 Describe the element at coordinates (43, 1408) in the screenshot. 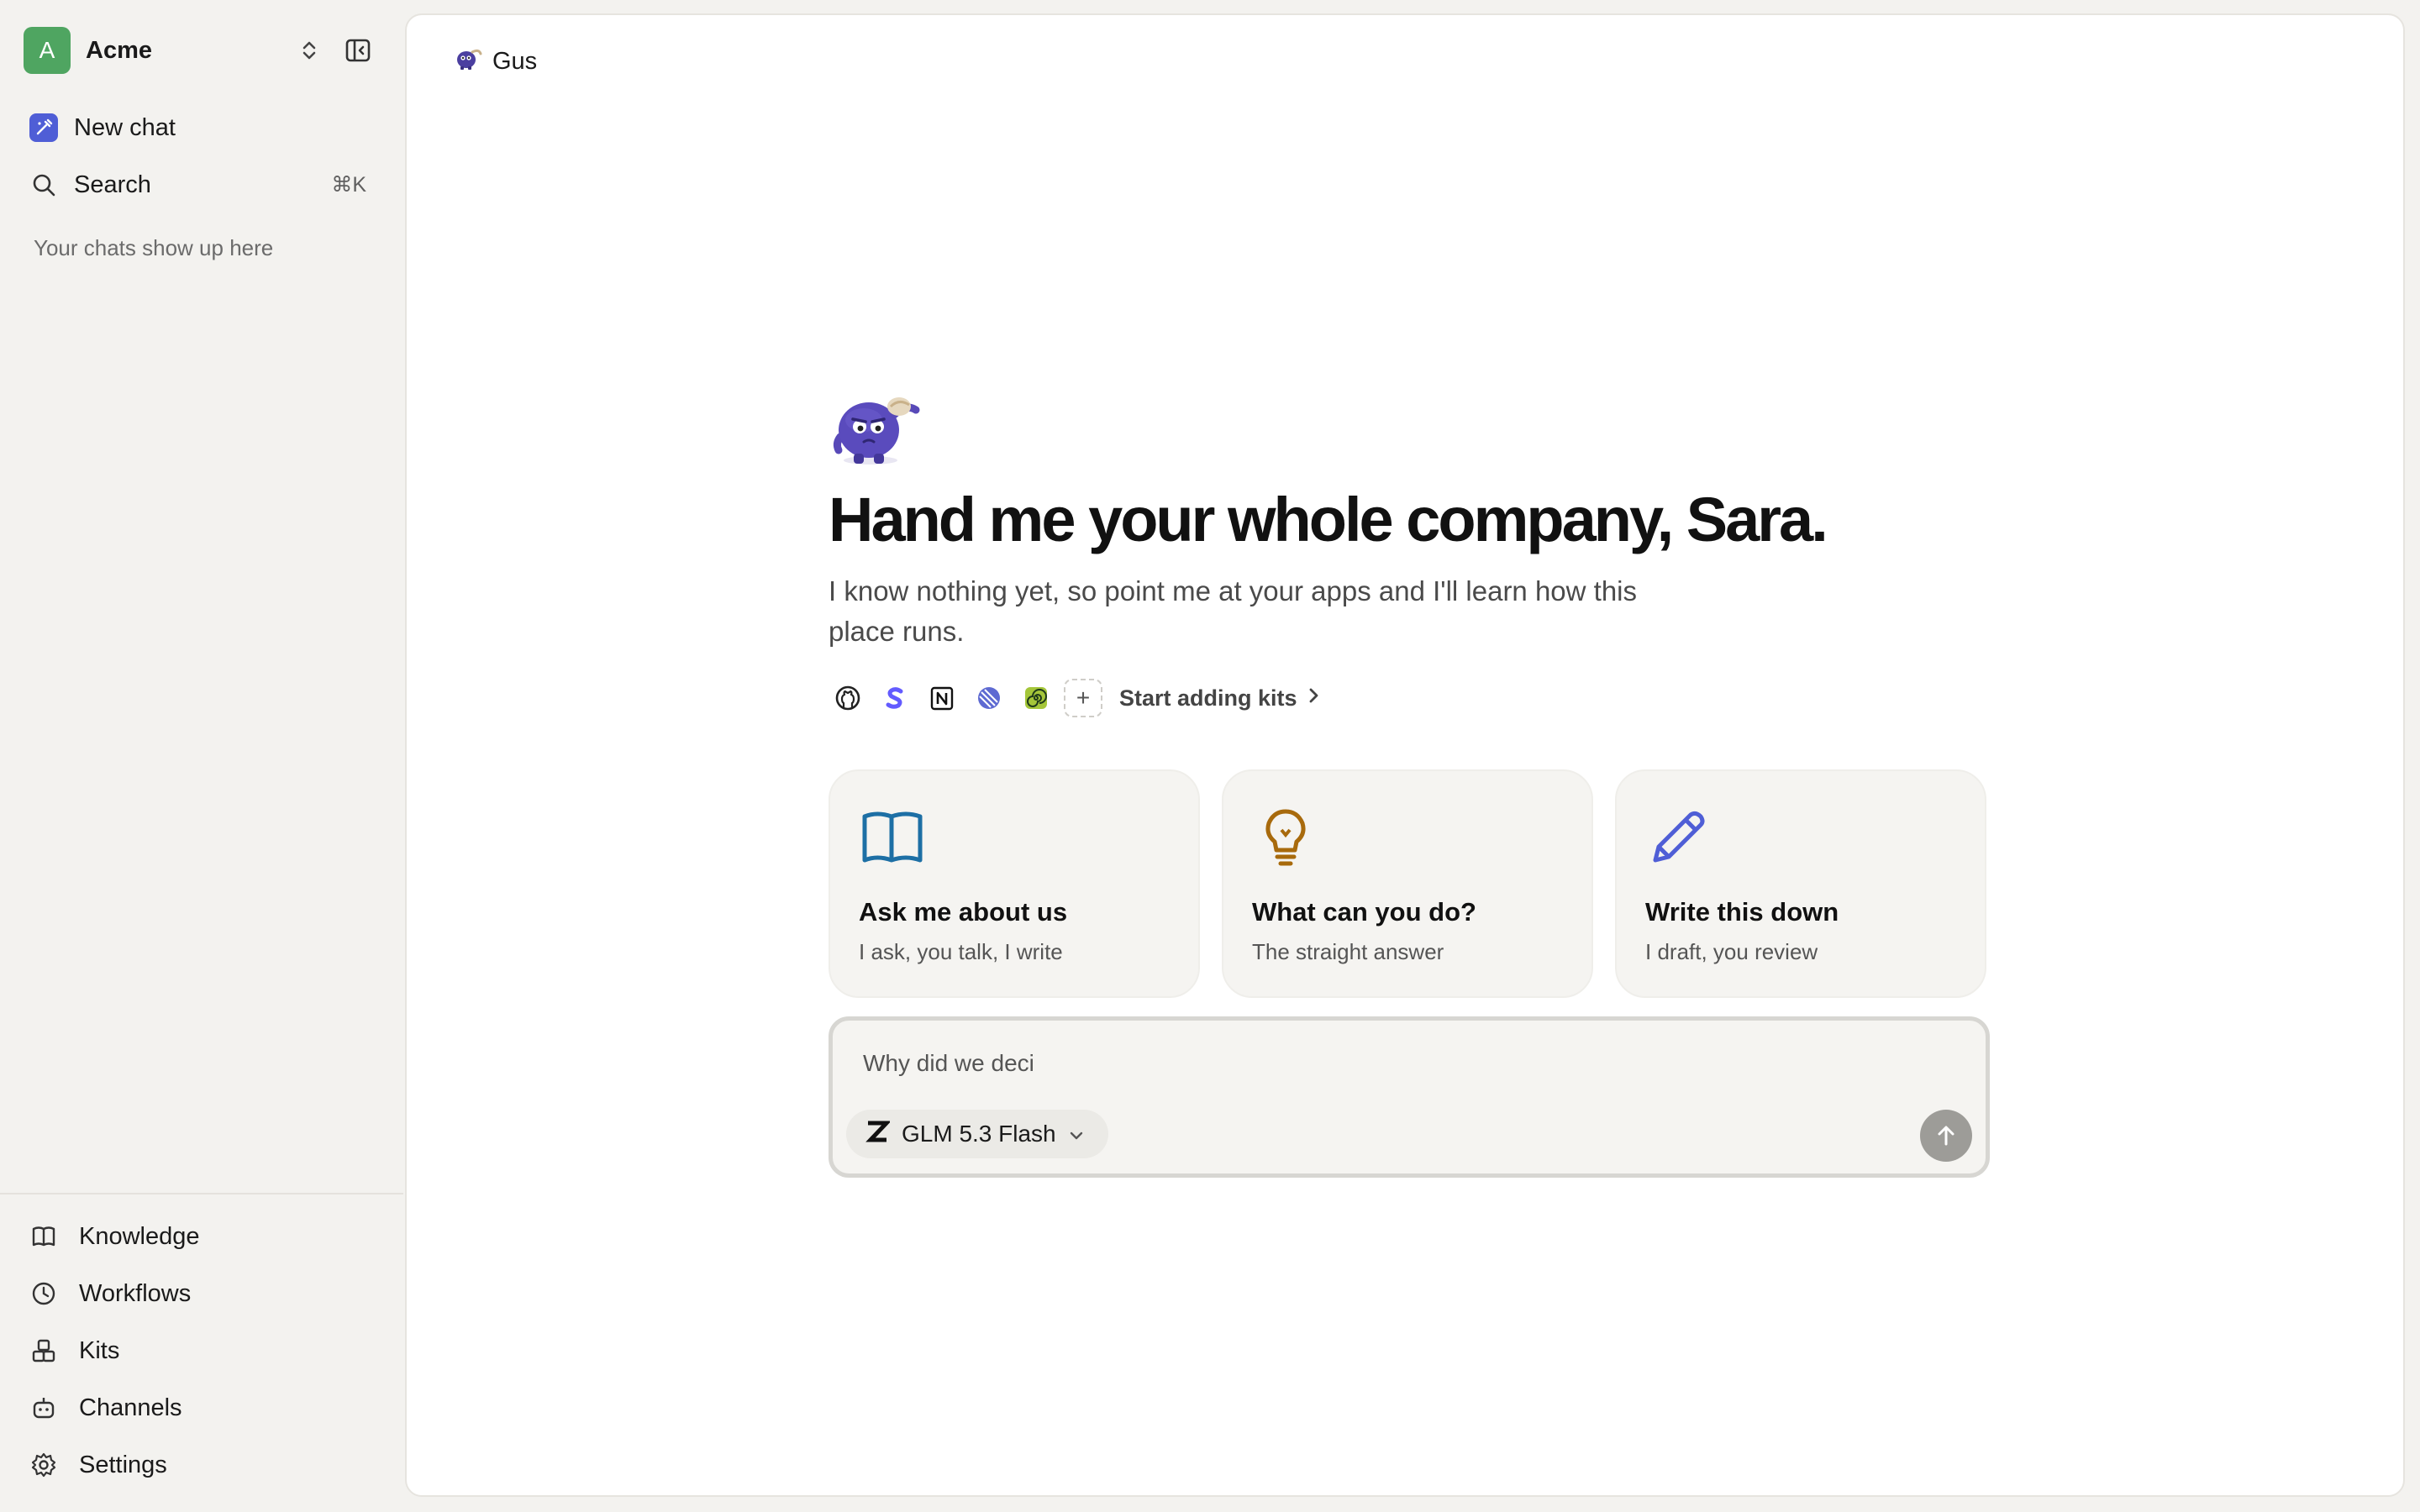

I see `bot-icon` at that location.